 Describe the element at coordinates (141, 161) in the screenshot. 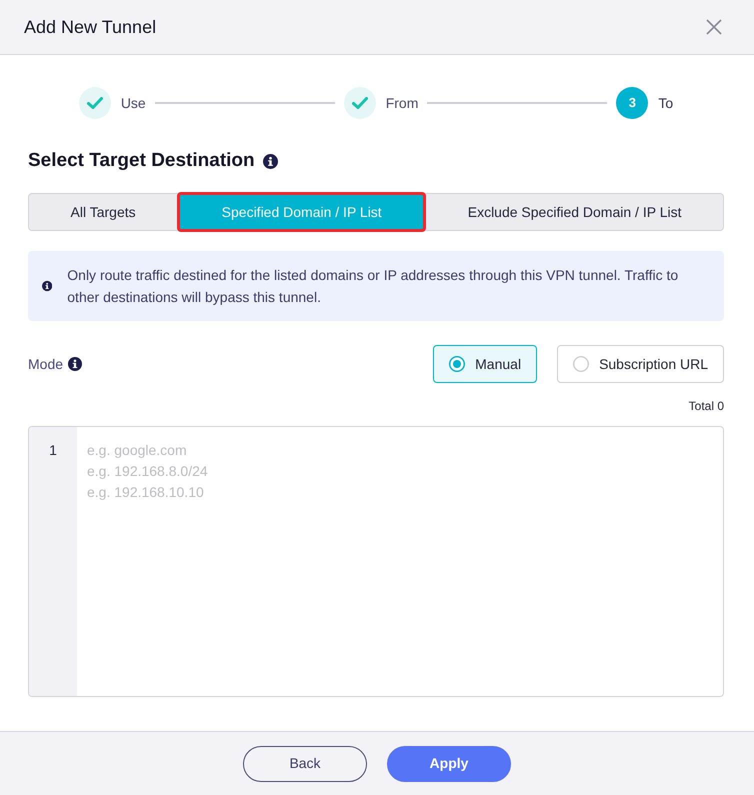

I see `section-title: Select Target Destination` at that location.